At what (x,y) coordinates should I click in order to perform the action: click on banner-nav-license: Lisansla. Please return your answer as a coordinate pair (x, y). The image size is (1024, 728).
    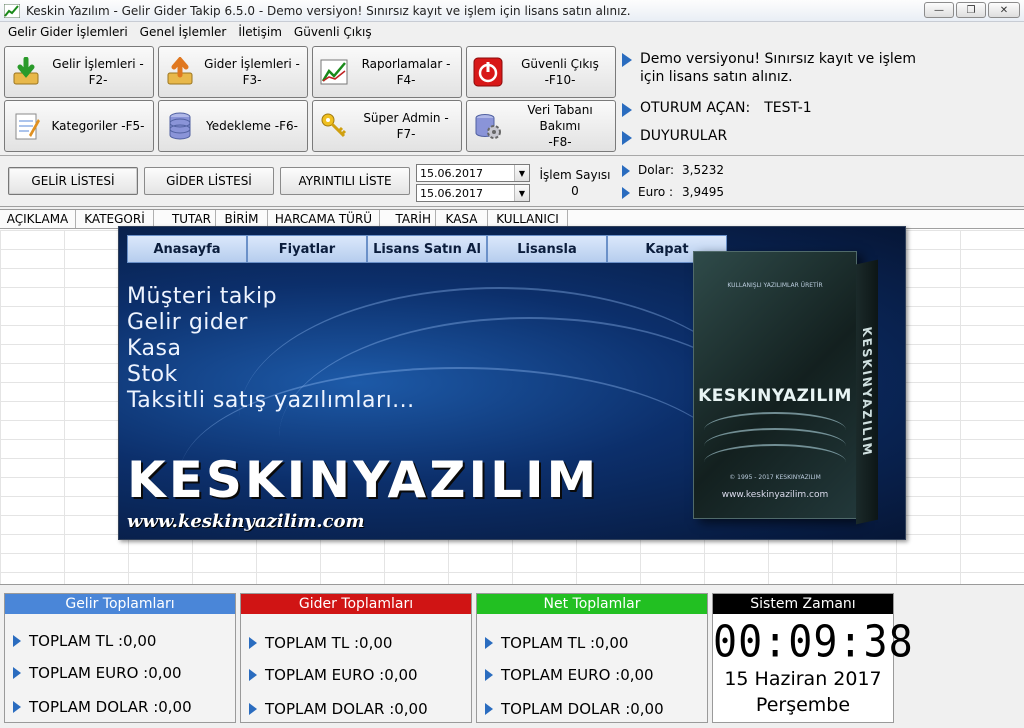
    Looking at the image, I should click on (547, 249).